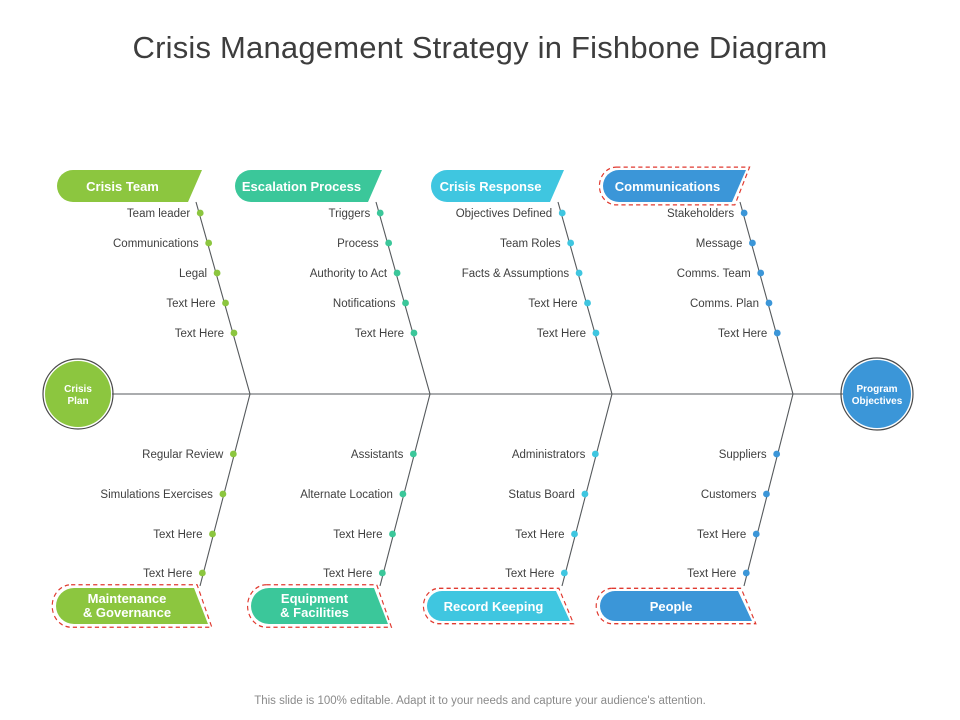  Describe the element at coordinates (301, 186) in the screenshot. I see `category-label-text: Escalation Process` at that location.